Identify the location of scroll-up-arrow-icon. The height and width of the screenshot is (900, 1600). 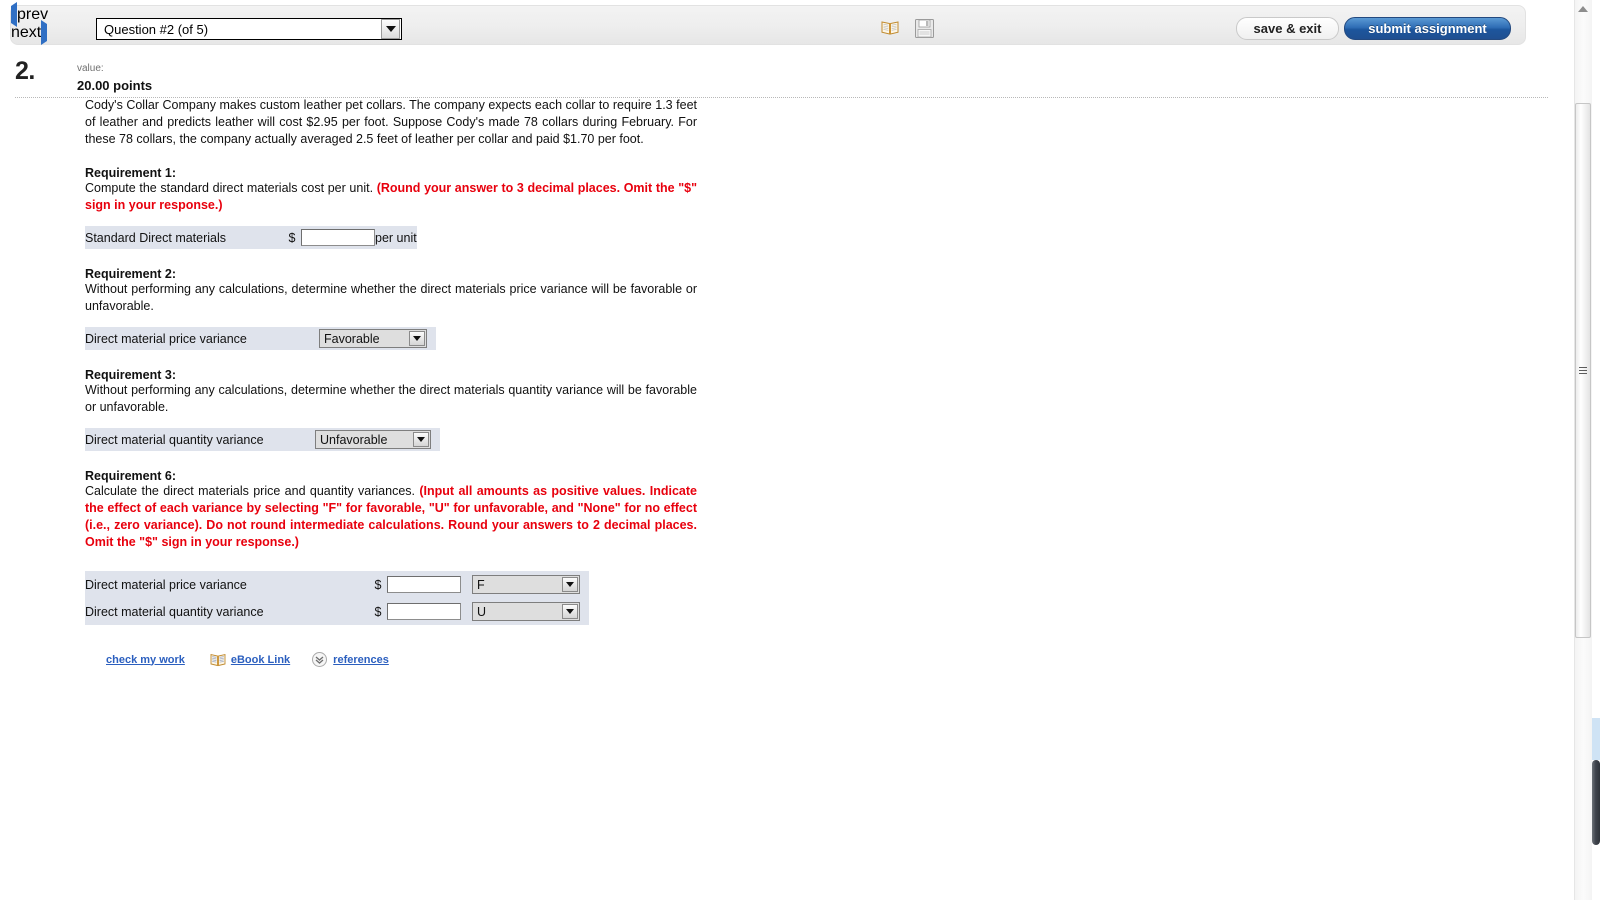
(1583, 9).